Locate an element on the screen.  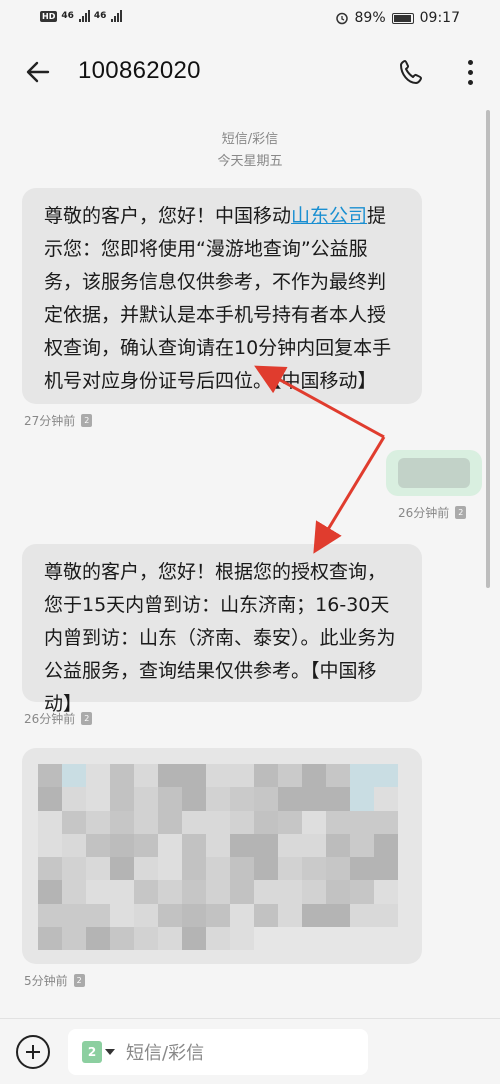
thread-day-label: 今天星期五 is located at coordinates (250, 161).